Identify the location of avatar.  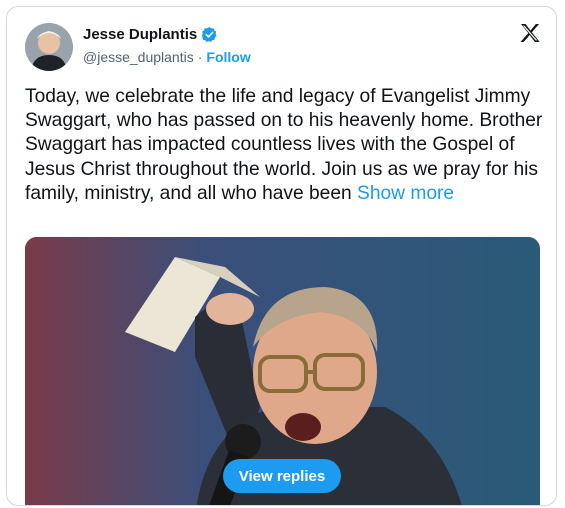
(49, 47).